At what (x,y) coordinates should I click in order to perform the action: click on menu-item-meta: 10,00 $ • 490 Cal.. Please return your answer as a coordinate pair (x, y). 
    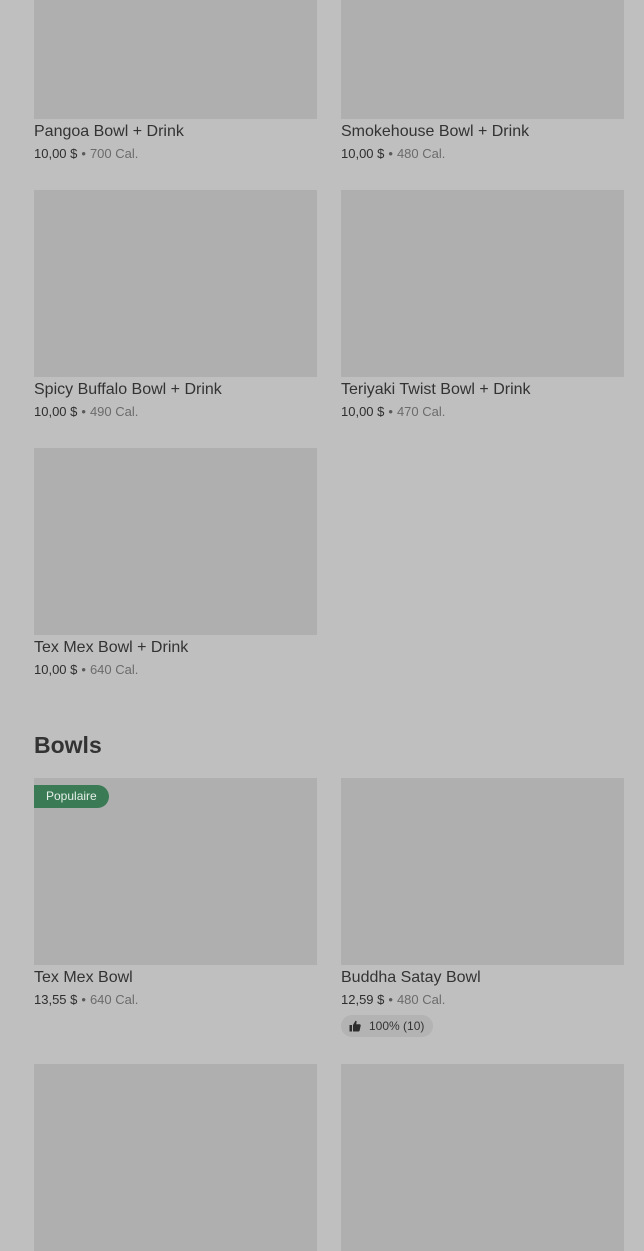
    Looking at the image, I should click on (175, 412).